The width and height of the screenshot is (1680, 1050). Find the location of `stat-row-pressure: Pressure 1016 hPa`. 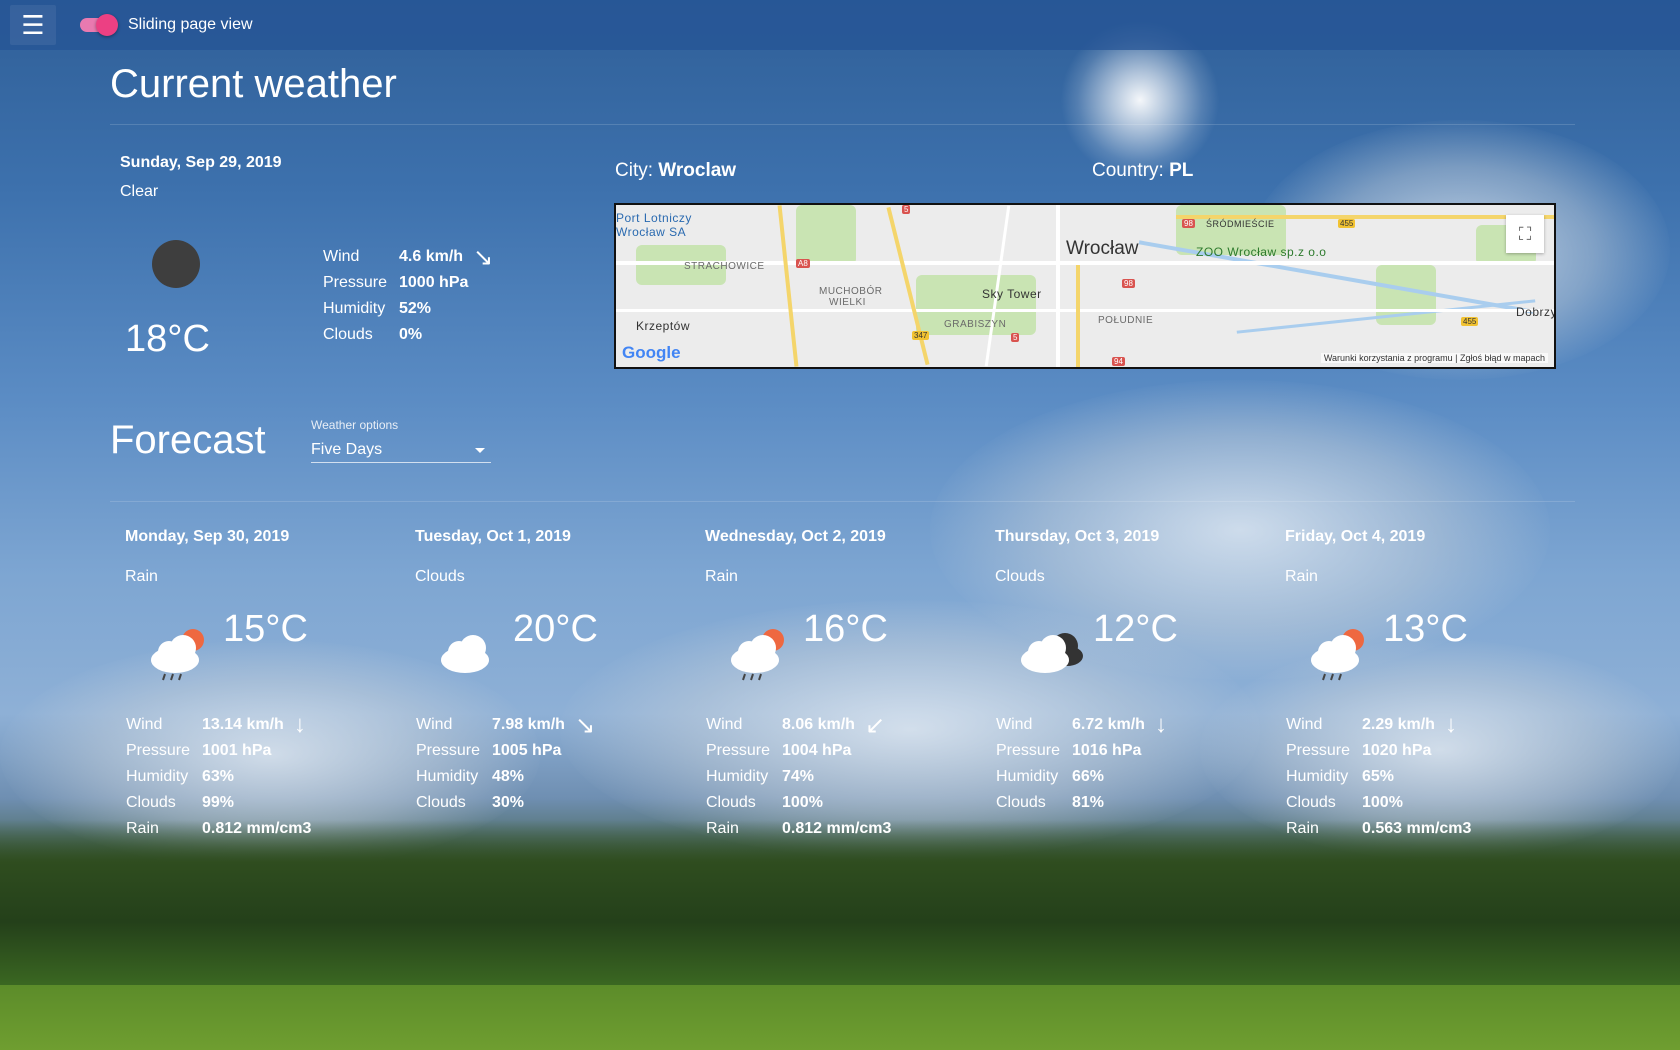

stat-row-pressure: Pressure 1016 hPa is located at coordinates (1081, 751).